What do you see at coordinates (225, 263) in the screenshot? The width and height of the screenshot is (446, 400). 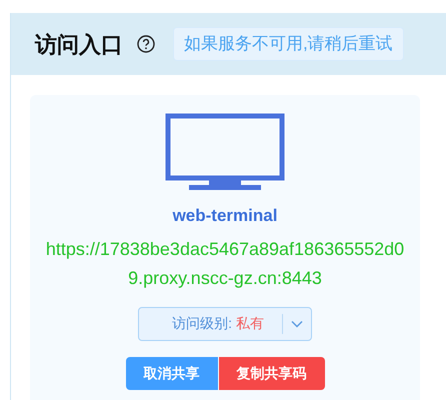 I see `access-url: https://17838be3dac5467a89af186365552d09.proxy.nscc-gz.cn:8443` at bounding box center [225, 263].